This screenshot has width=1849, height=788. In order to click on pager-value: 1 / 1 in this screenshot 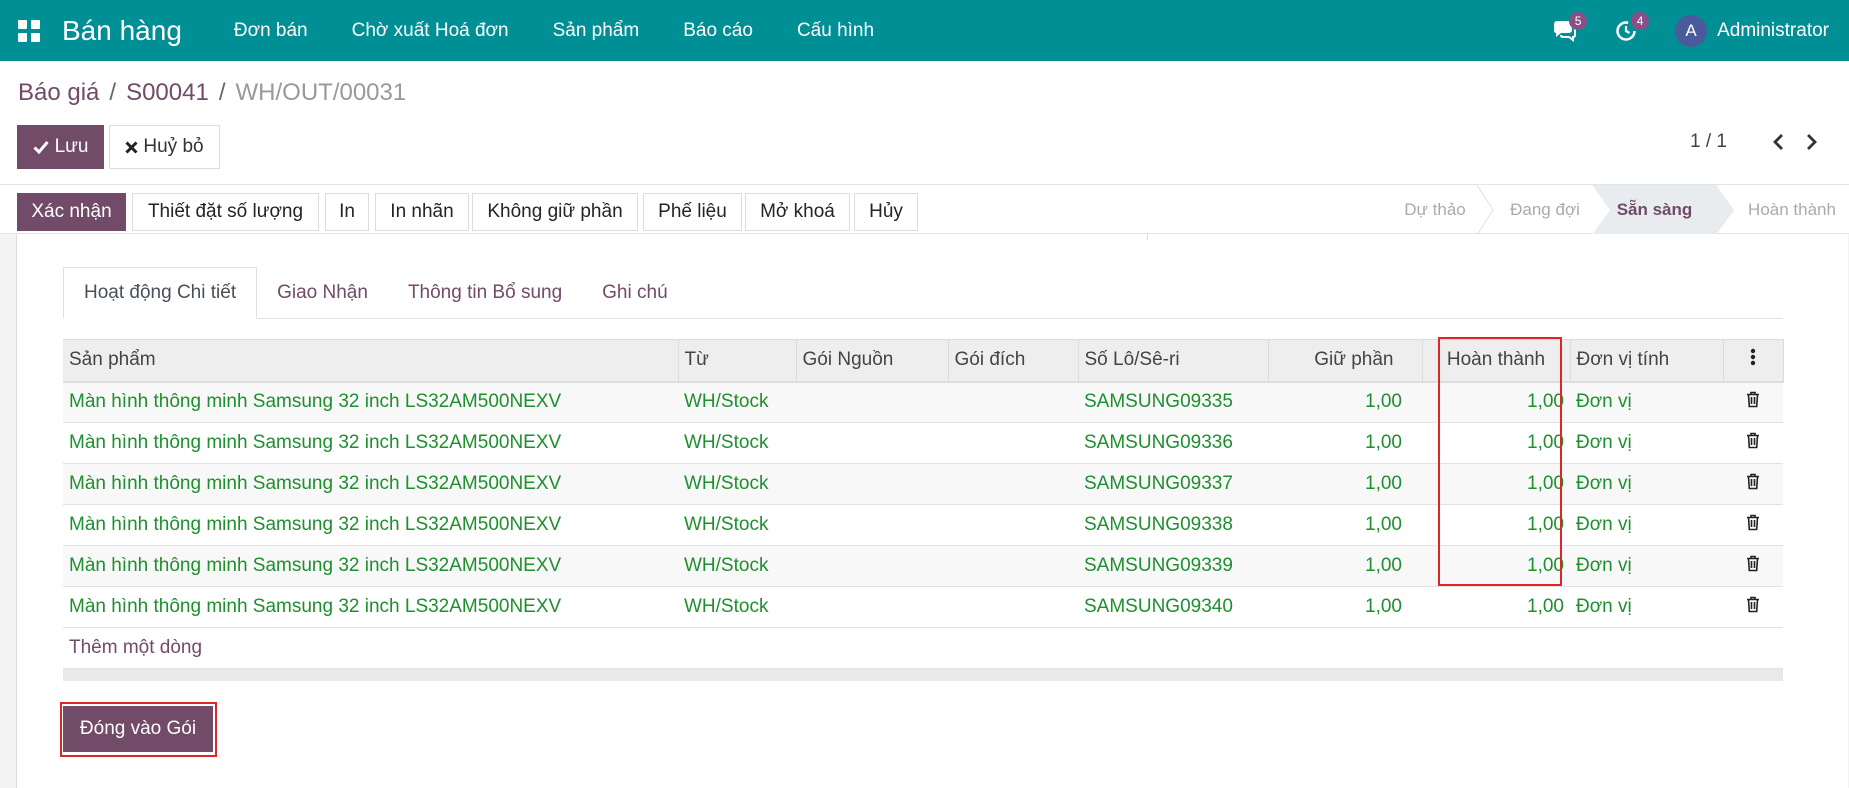, I will do `click(1708, 142)`.